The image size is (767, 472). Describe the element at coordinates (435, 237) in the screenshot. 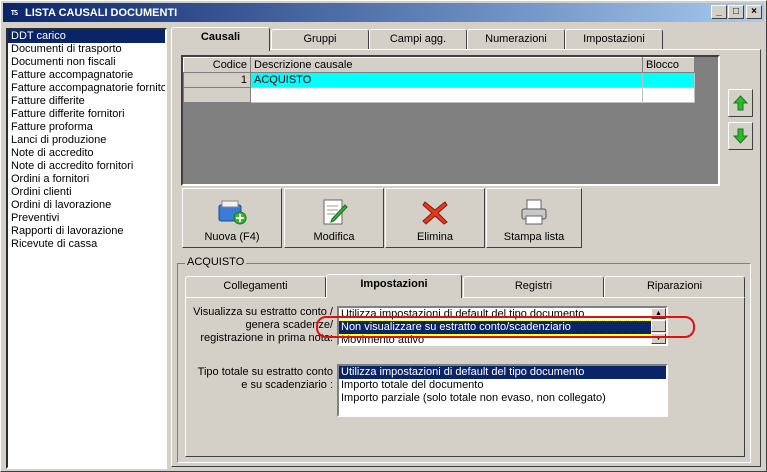

I see `delete-button-label: Elimina` at that location.